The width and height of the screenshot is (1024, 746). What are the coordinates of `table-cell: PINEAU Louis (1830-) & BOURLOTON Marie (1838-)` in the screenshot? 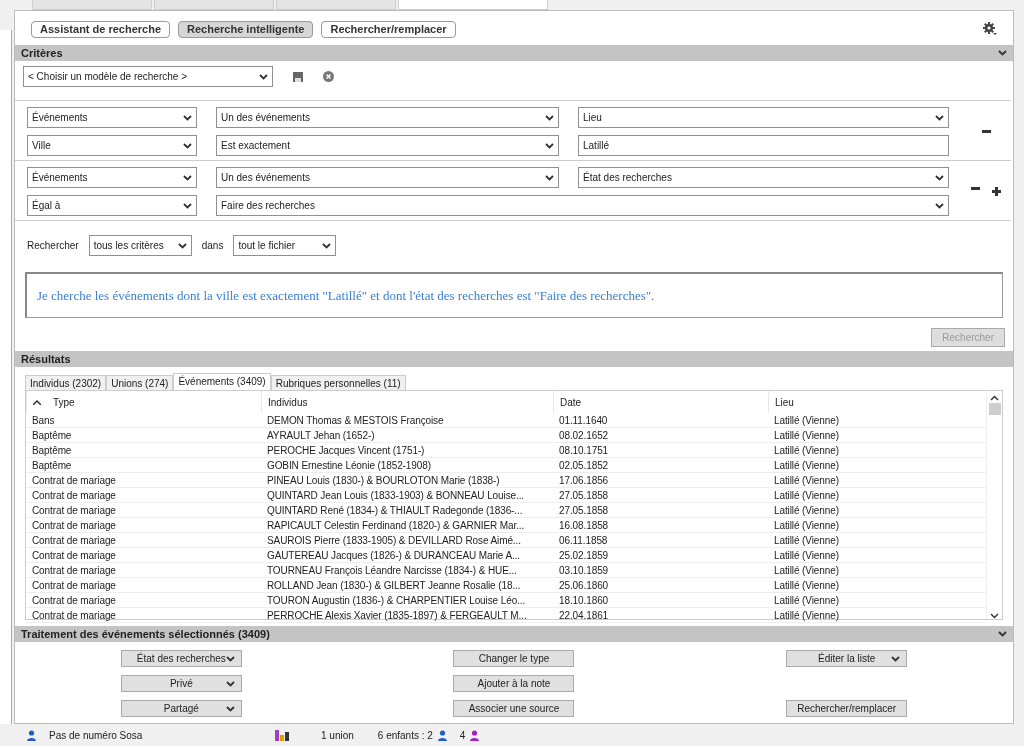 It's located at (407, 480).